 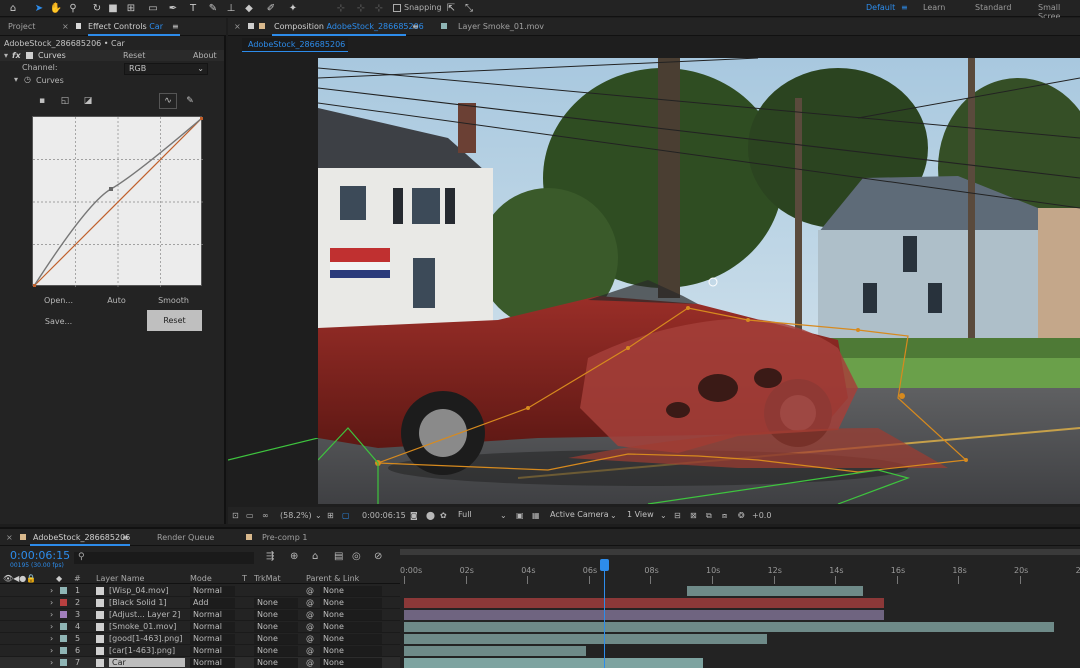 I want to click on flowchart-icon: ⧈, so click(x=724, y=516).